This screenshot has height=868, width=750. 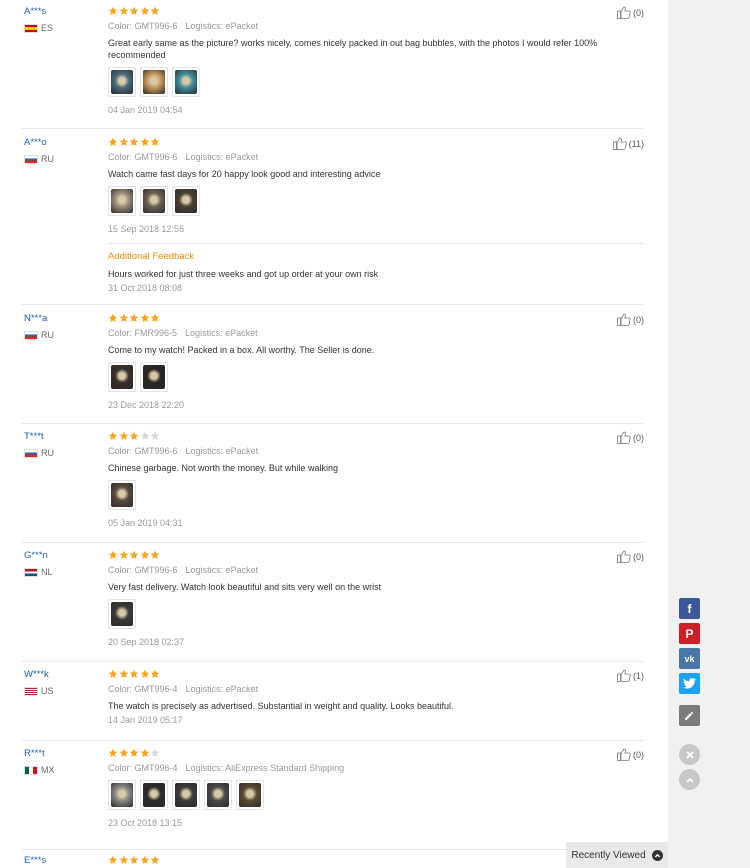 What do you see at coordinates (156, 333) in the screenshot?
I see `color-value: FMR996-5` at bounding box center [156, 333].